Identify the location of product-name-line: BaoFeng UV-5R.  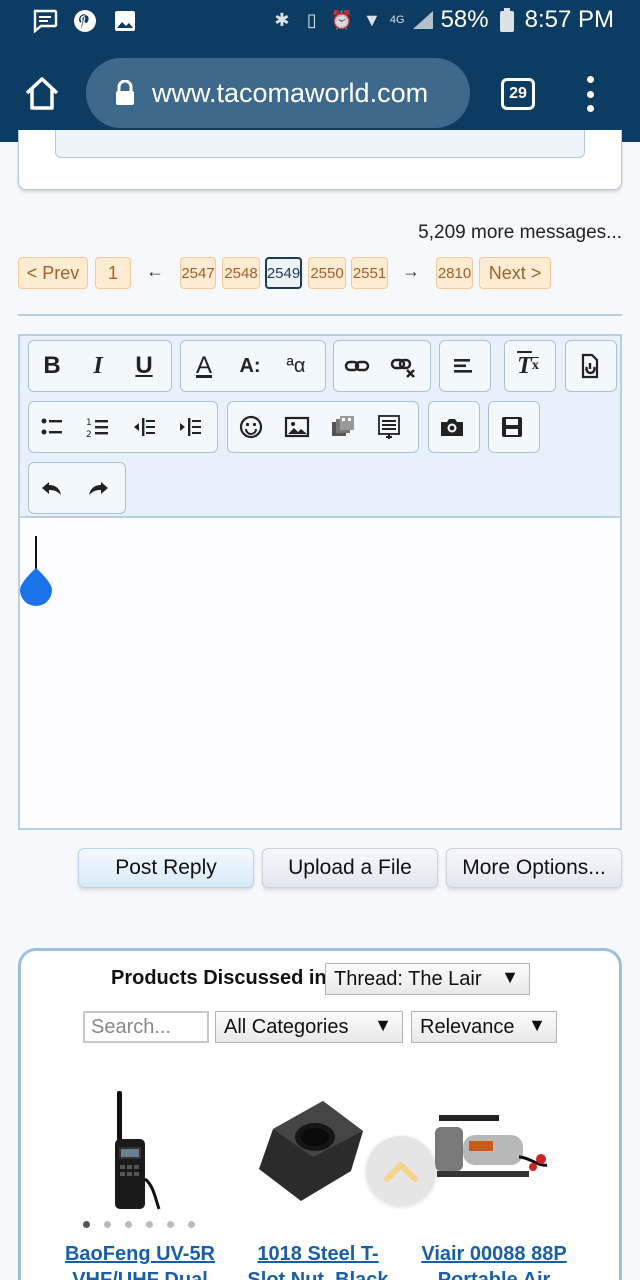
(140, 1254).